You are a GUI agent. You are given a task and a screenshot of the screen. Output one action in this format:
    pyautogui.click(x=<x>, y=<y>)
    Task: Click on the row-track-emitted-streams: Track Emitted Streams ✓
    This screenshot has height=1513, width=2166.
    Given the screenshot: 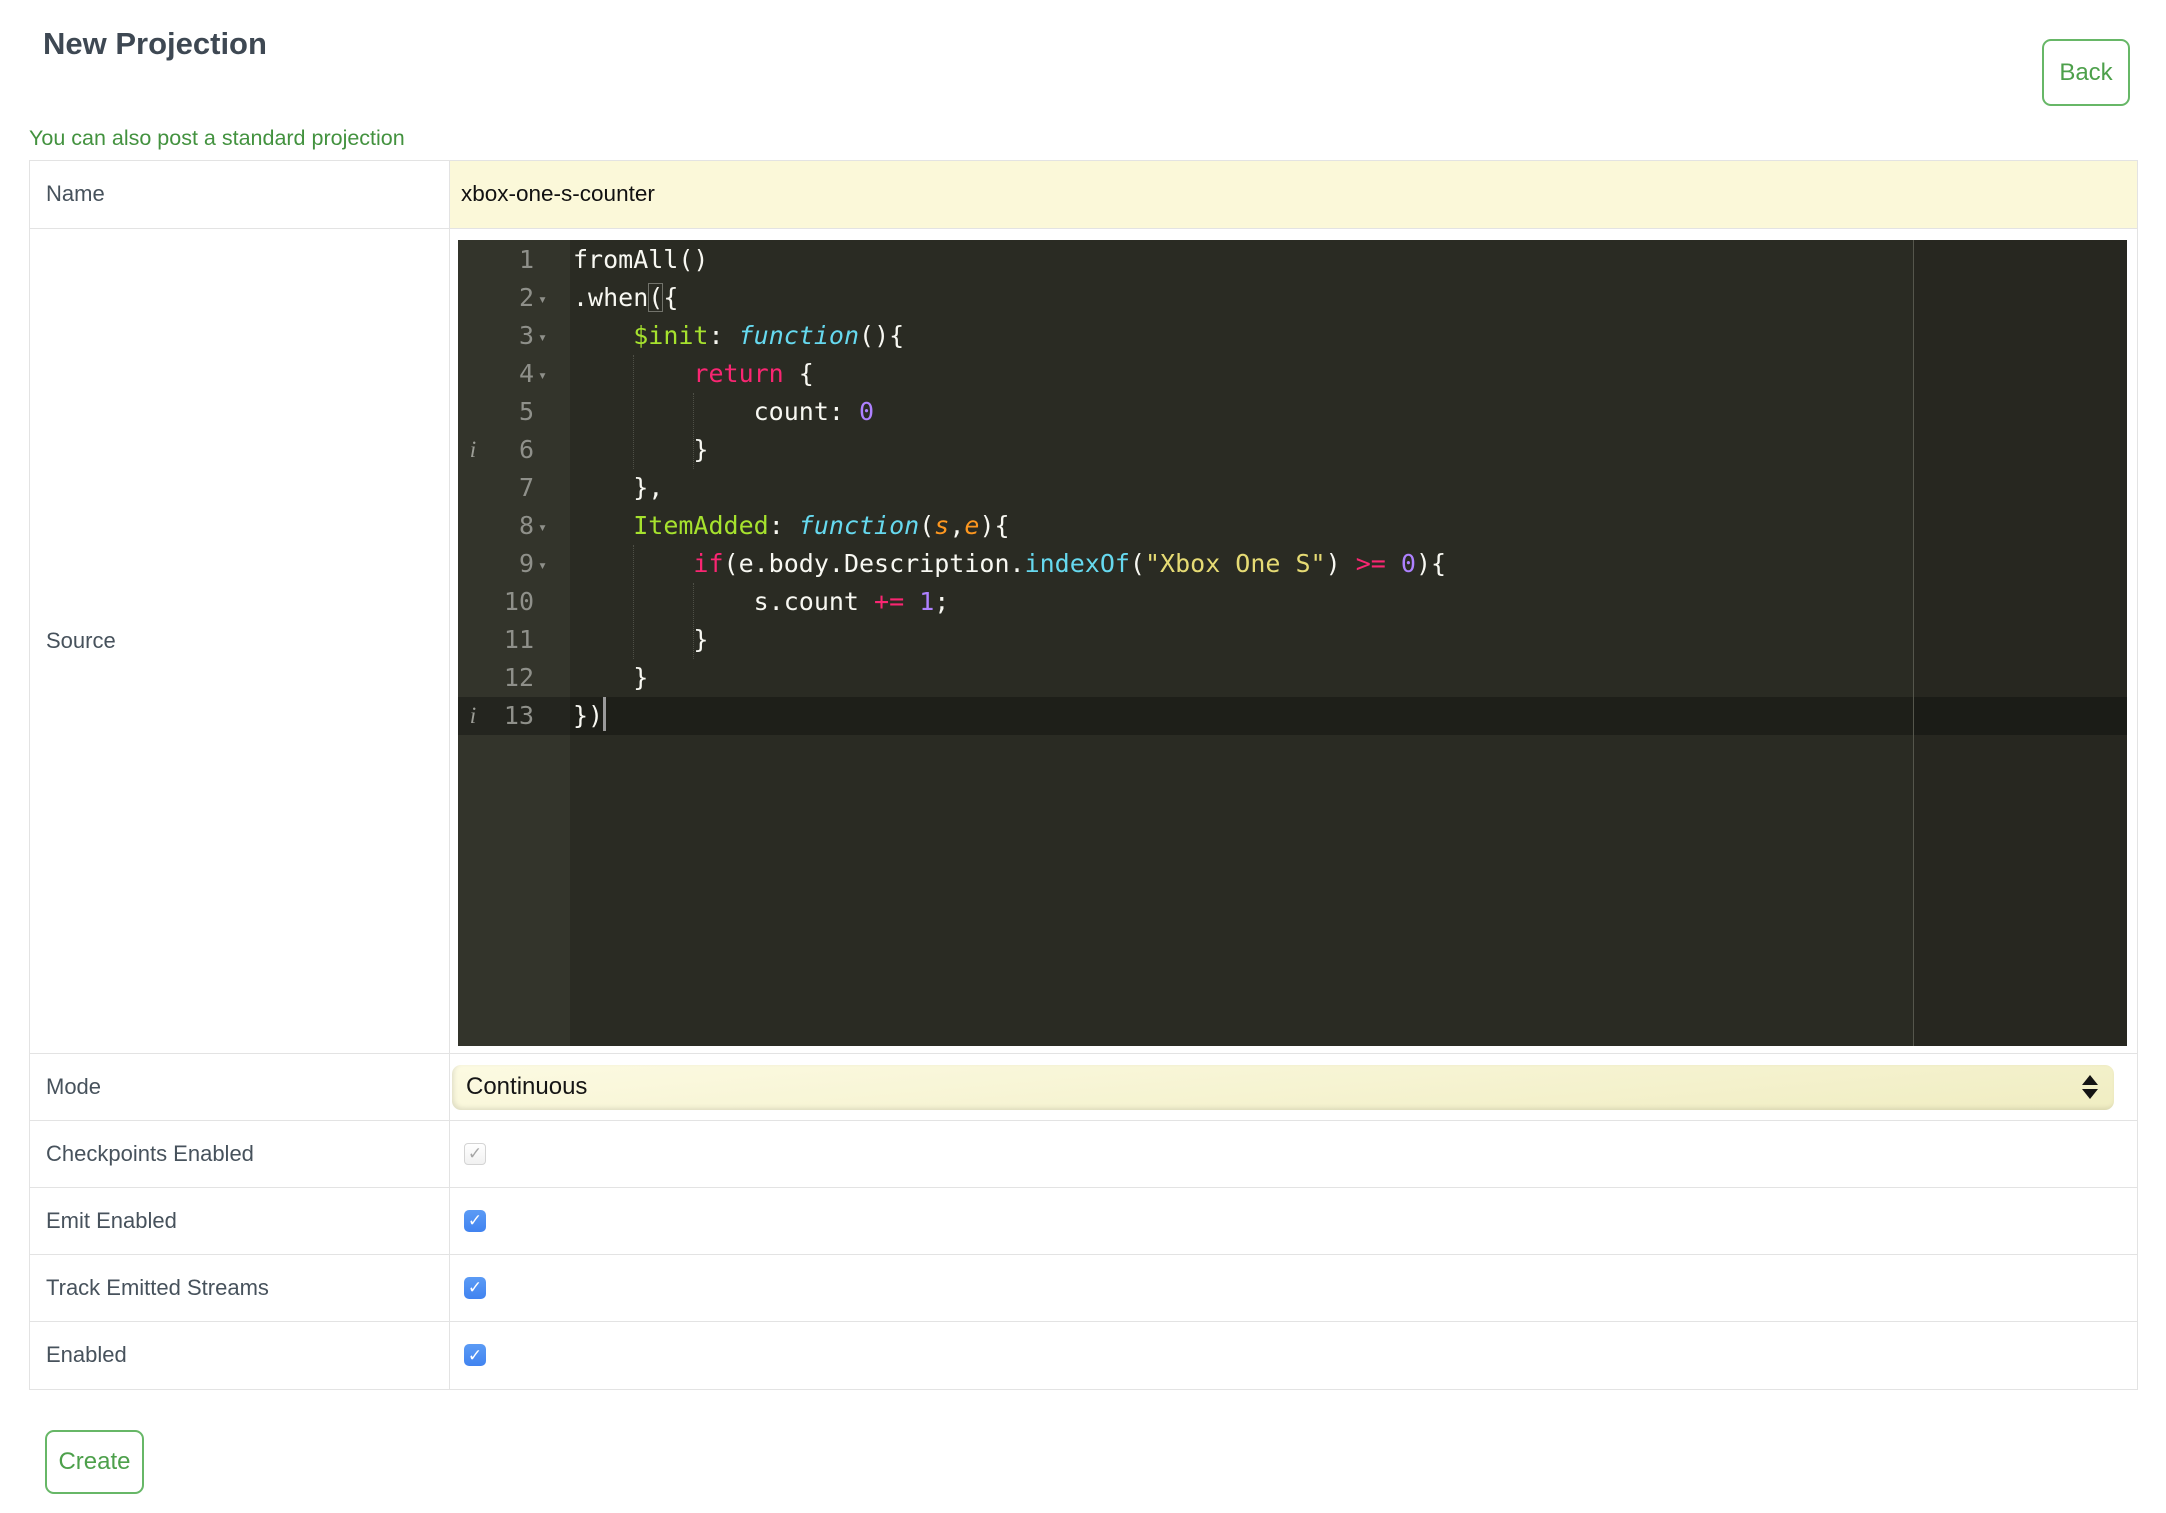 What is the action you would take?
    pyautogui.click(x=1083, y=1288)
    